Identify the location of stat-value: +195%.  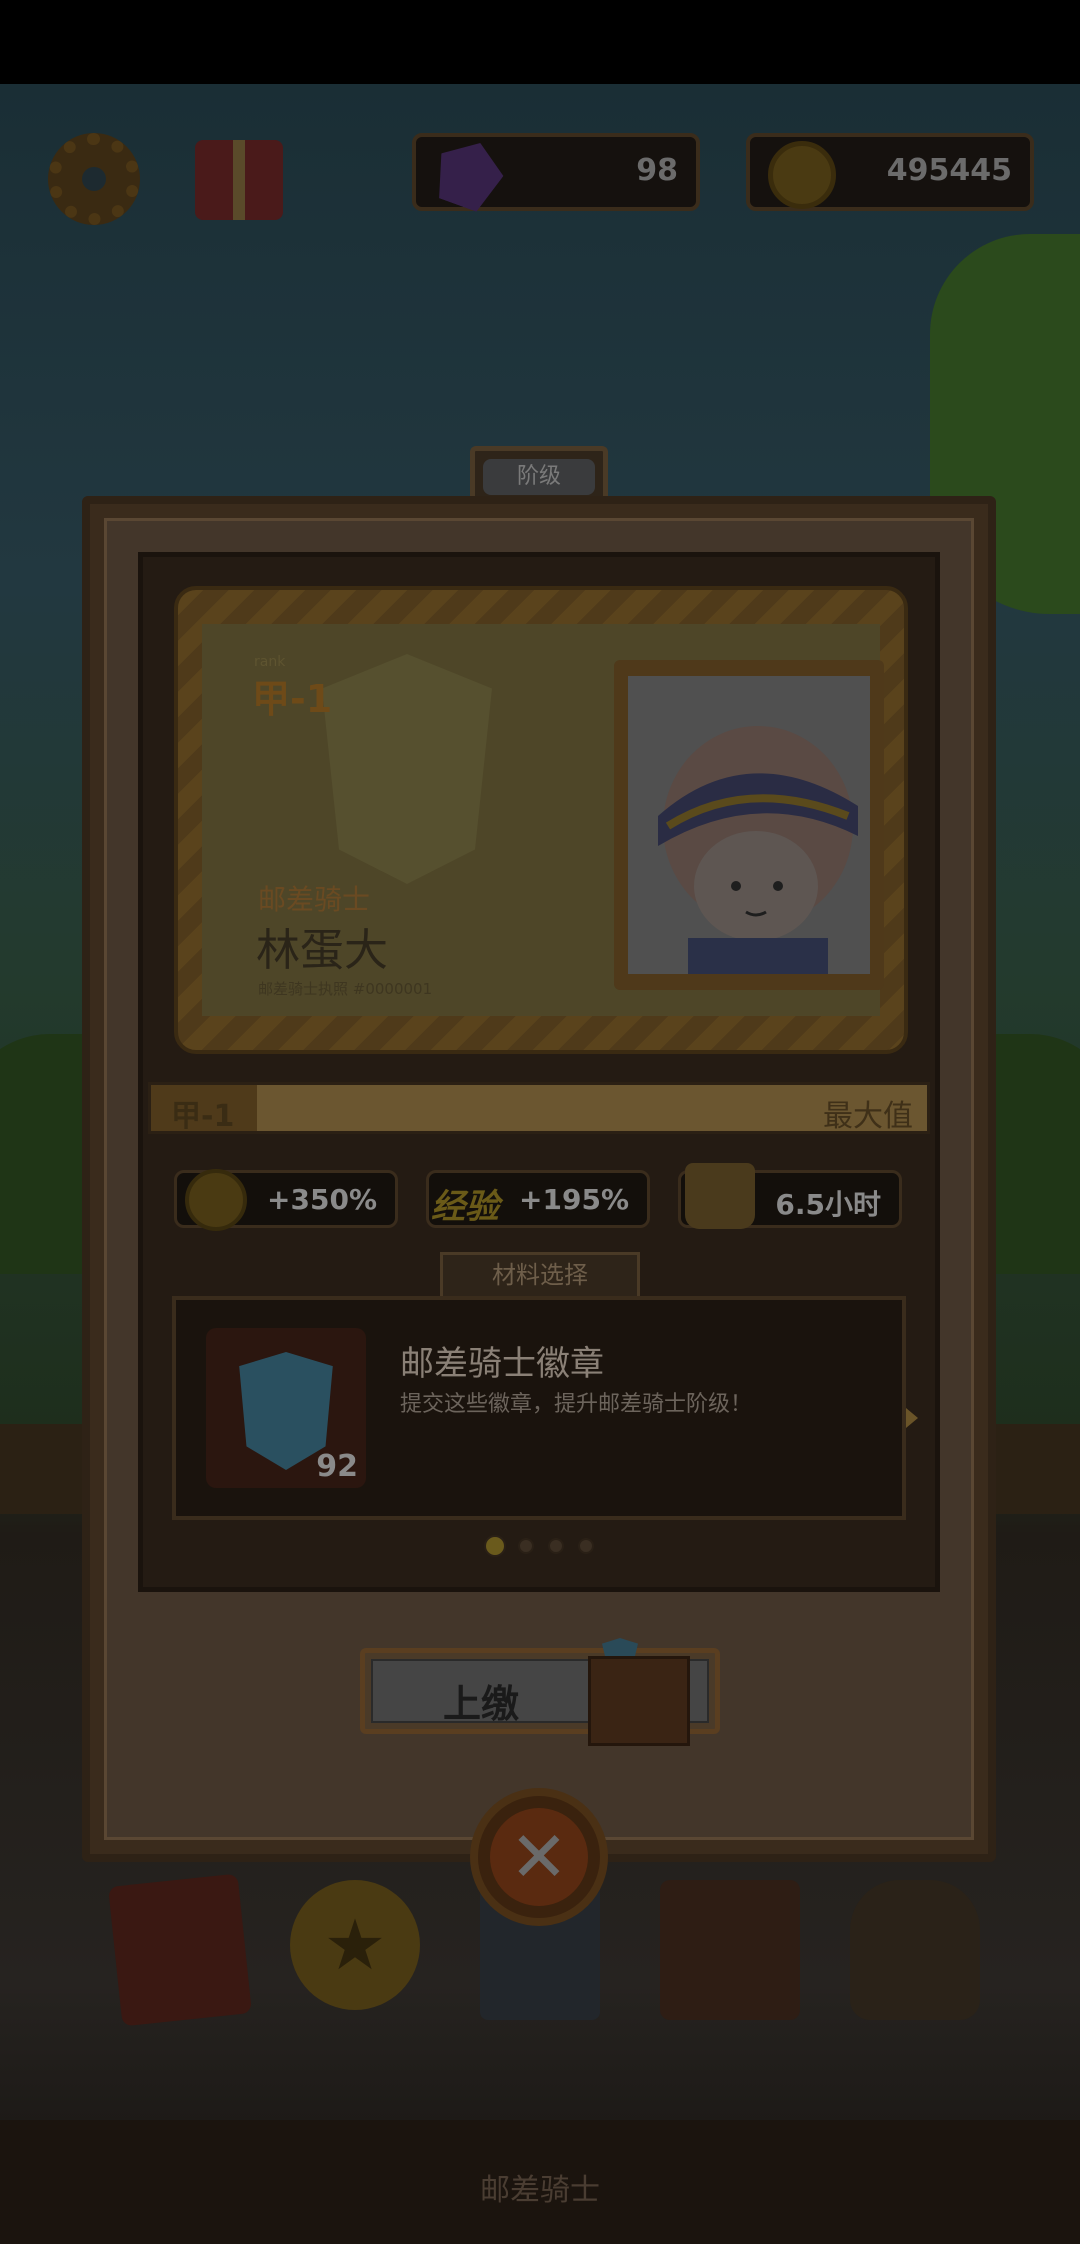
(574, 1199).